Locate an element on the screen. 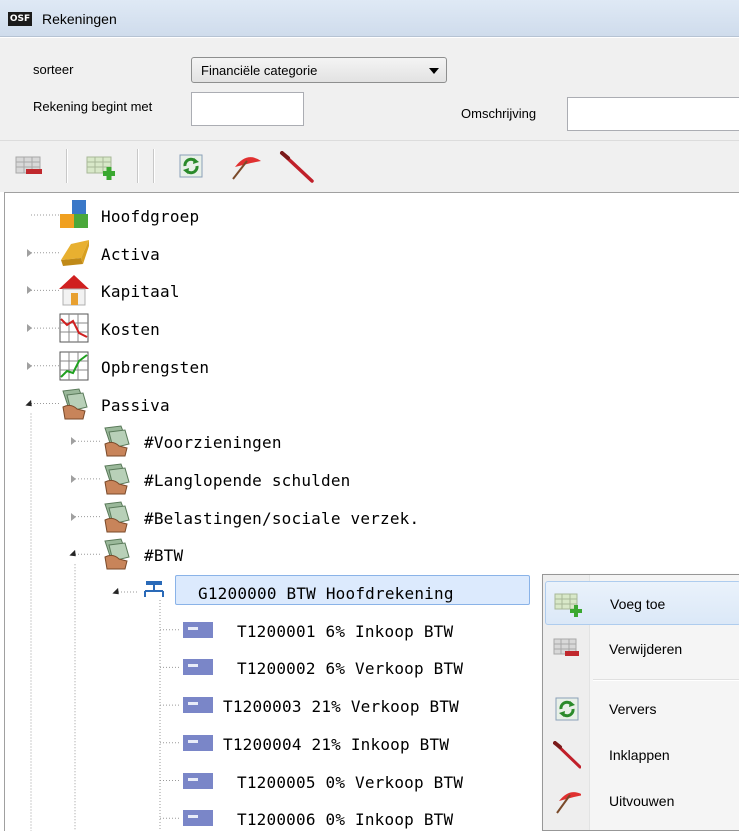 The height and width of the screenshot is (831, 739). expand-all-button is located at coordinates (244, 166).